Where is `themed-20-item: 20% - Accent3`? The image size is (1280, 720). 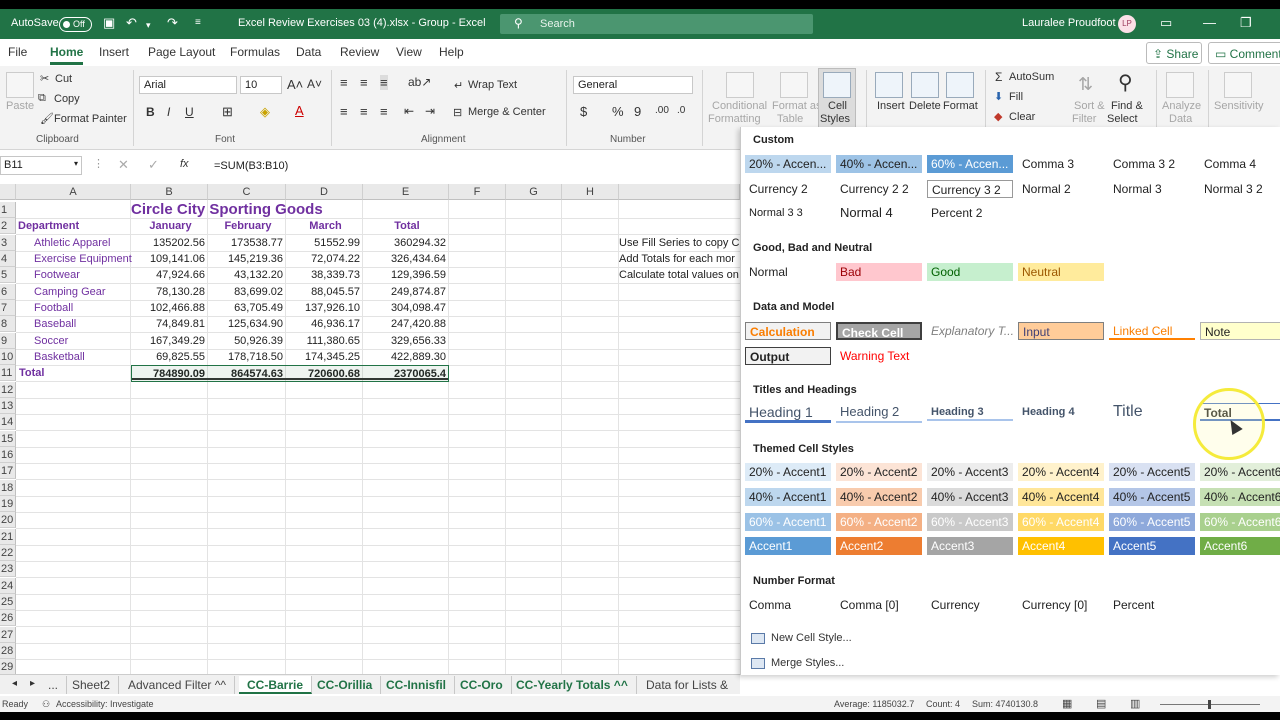
themed-20-item: 20% - Accent3 is located at coordinates (970, 472).